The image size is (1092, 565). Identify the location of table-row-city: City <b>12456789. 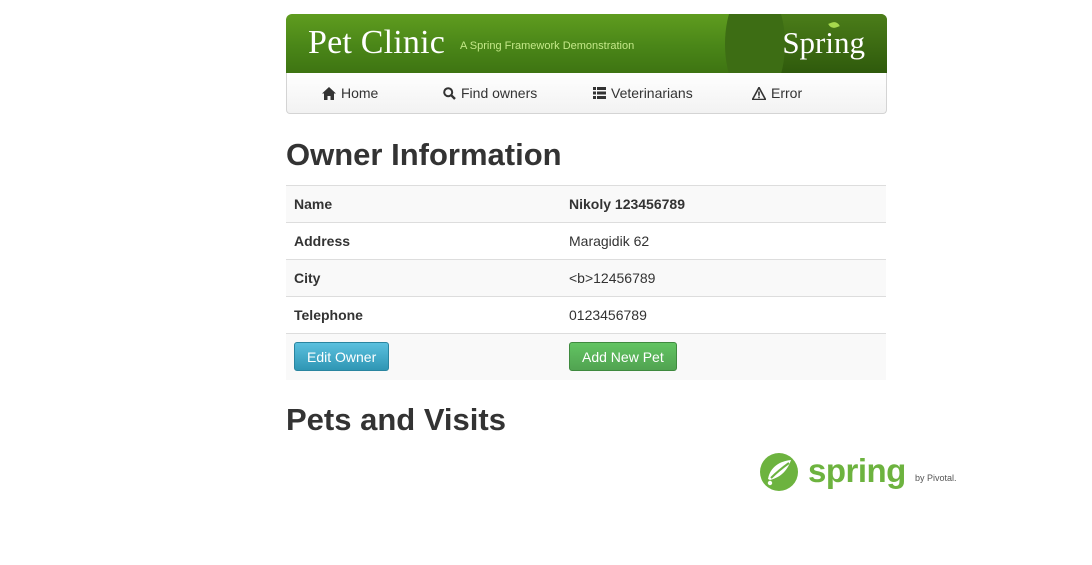
(586, 278).